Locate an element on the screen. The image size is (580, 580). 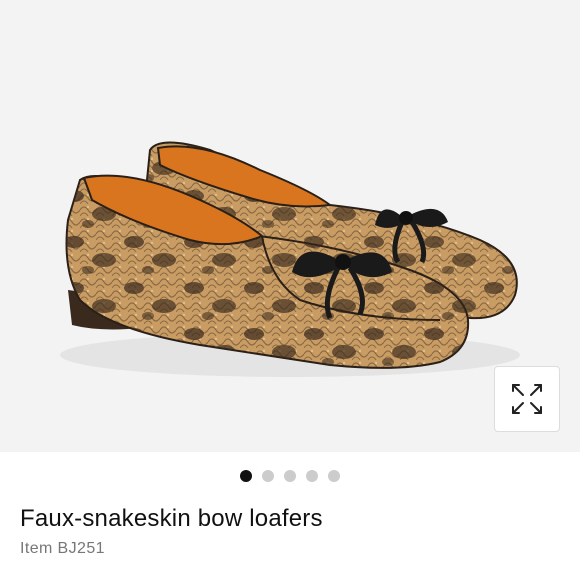
gallery-pagination is located at coordinates (290, 476).